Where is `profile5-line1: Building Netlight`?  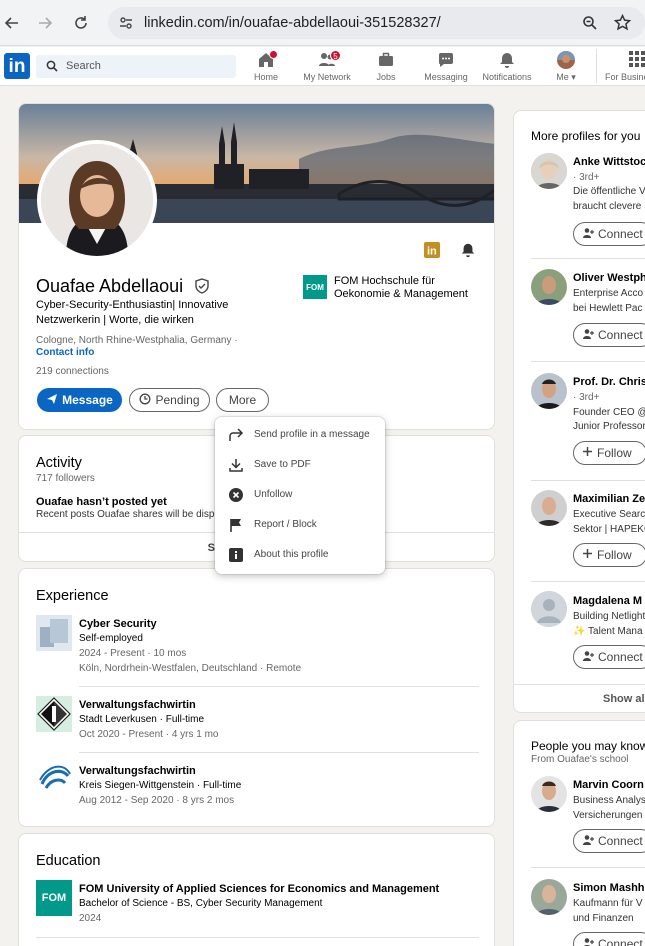 profile5-line1: Building Netlight is located at coordinates (609, 616).